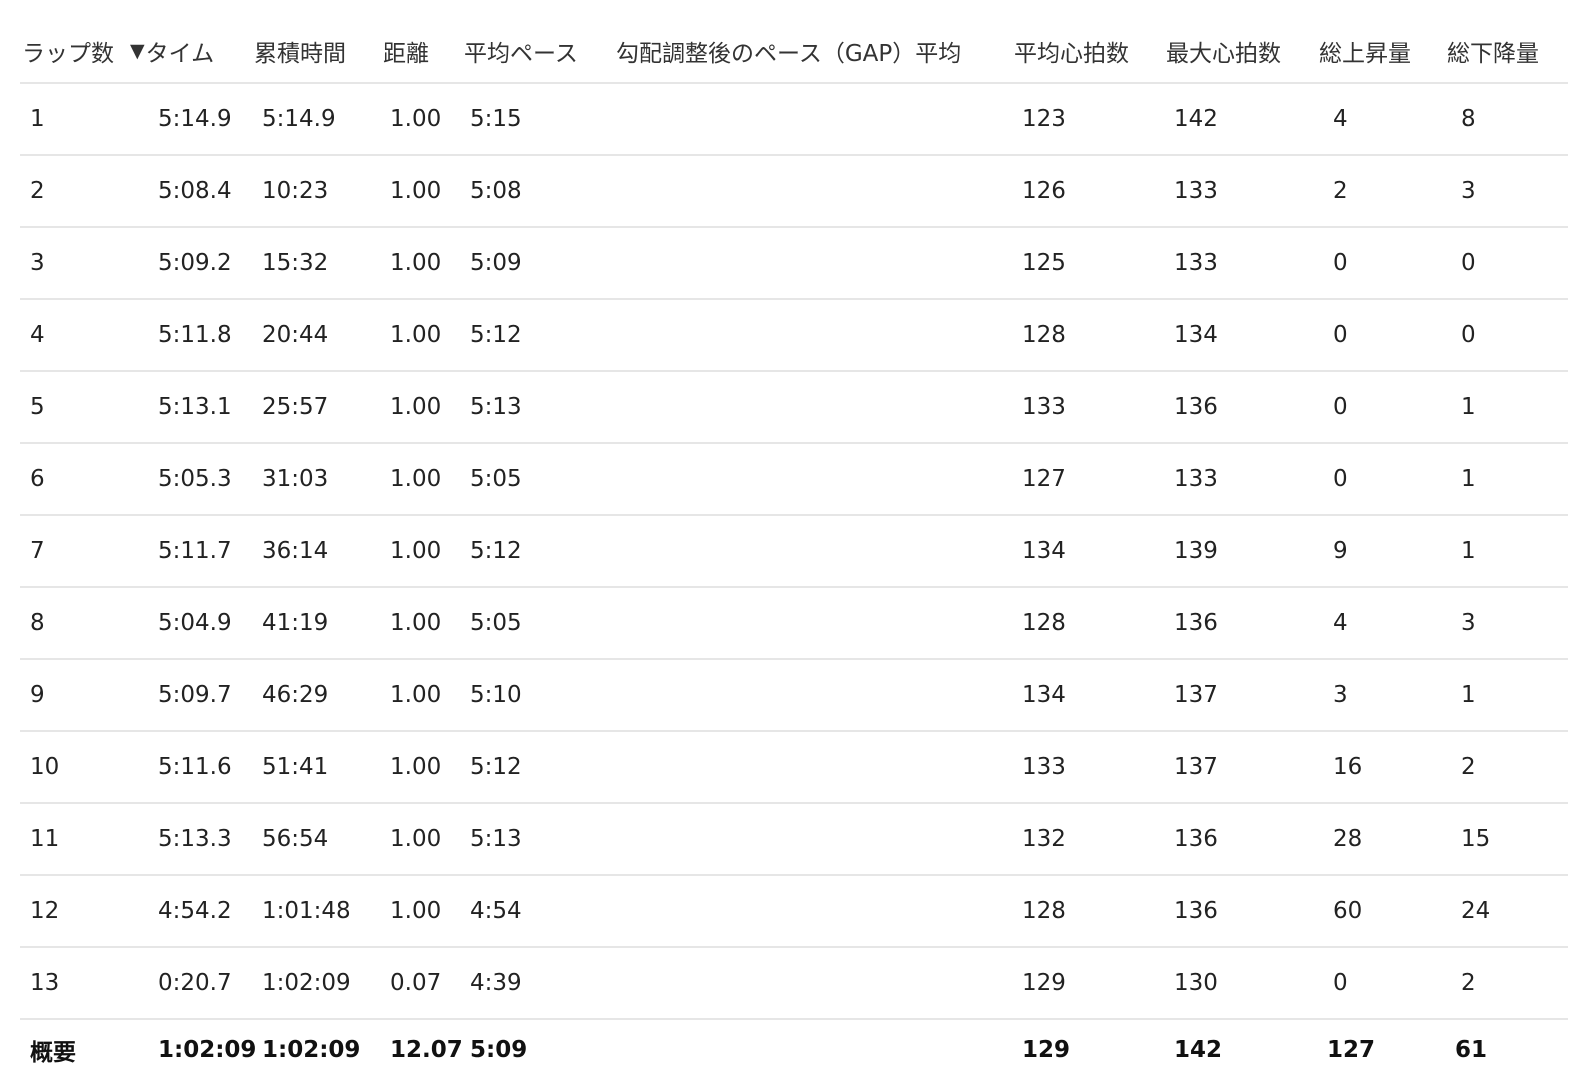 This screenshot has height=1083, width=1570. I want to click on cell-cumulative: 51:41, so click(295, 767).